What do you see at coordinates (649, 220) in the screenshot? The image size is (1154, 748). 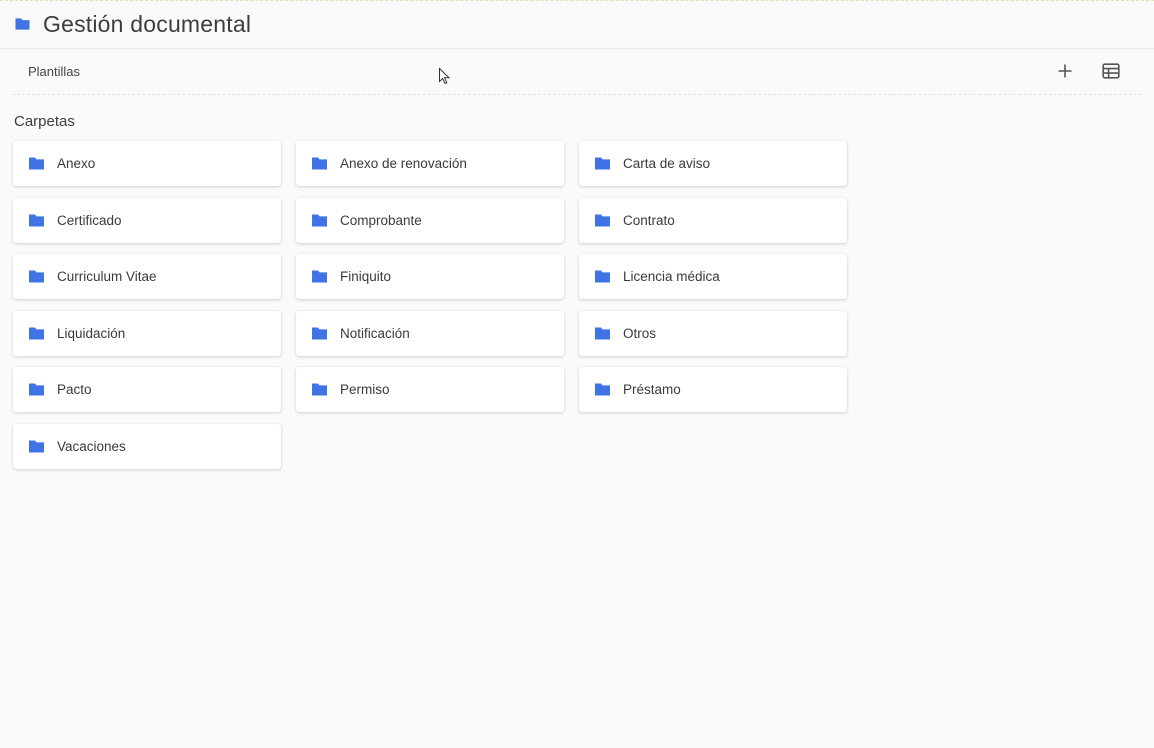 I see `folder-label: Contrato` at bounding box center [649, 220].